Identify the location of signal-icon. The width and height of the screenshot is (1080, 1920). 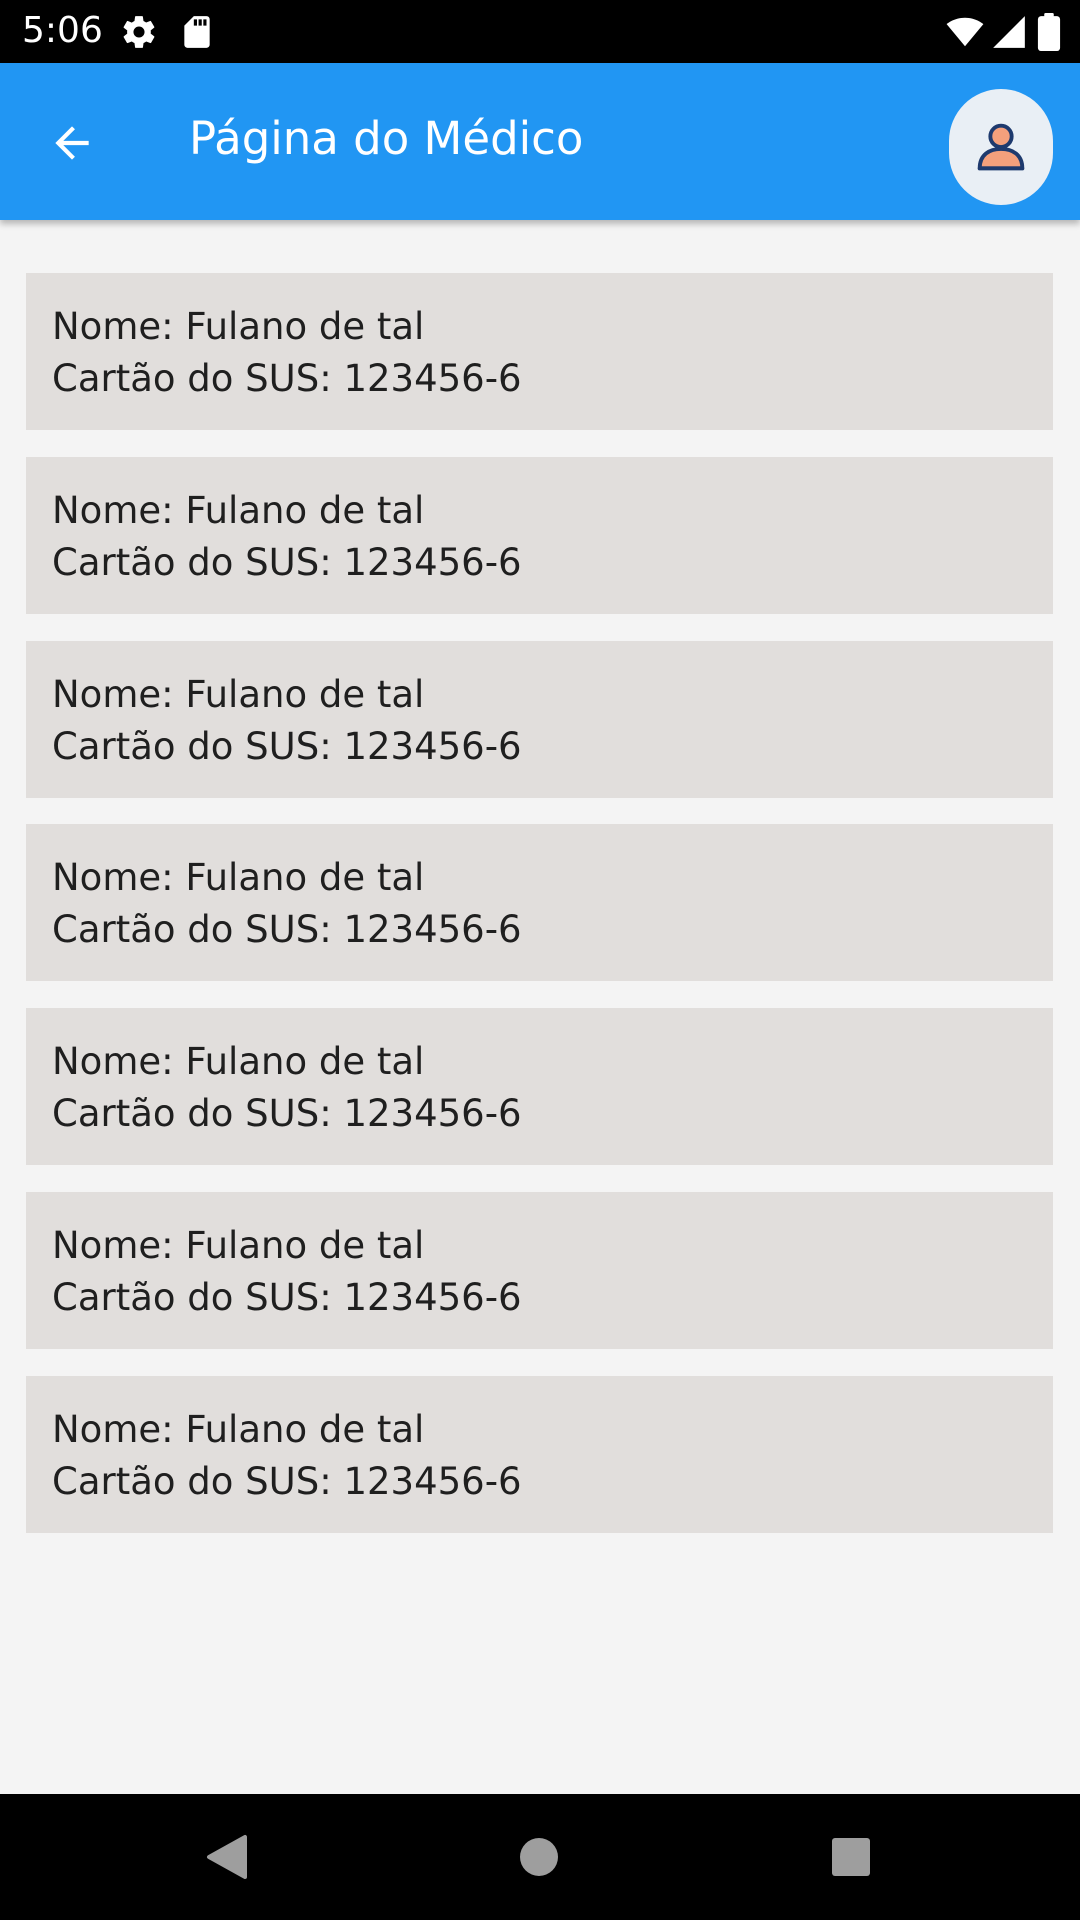
(1009, 32).